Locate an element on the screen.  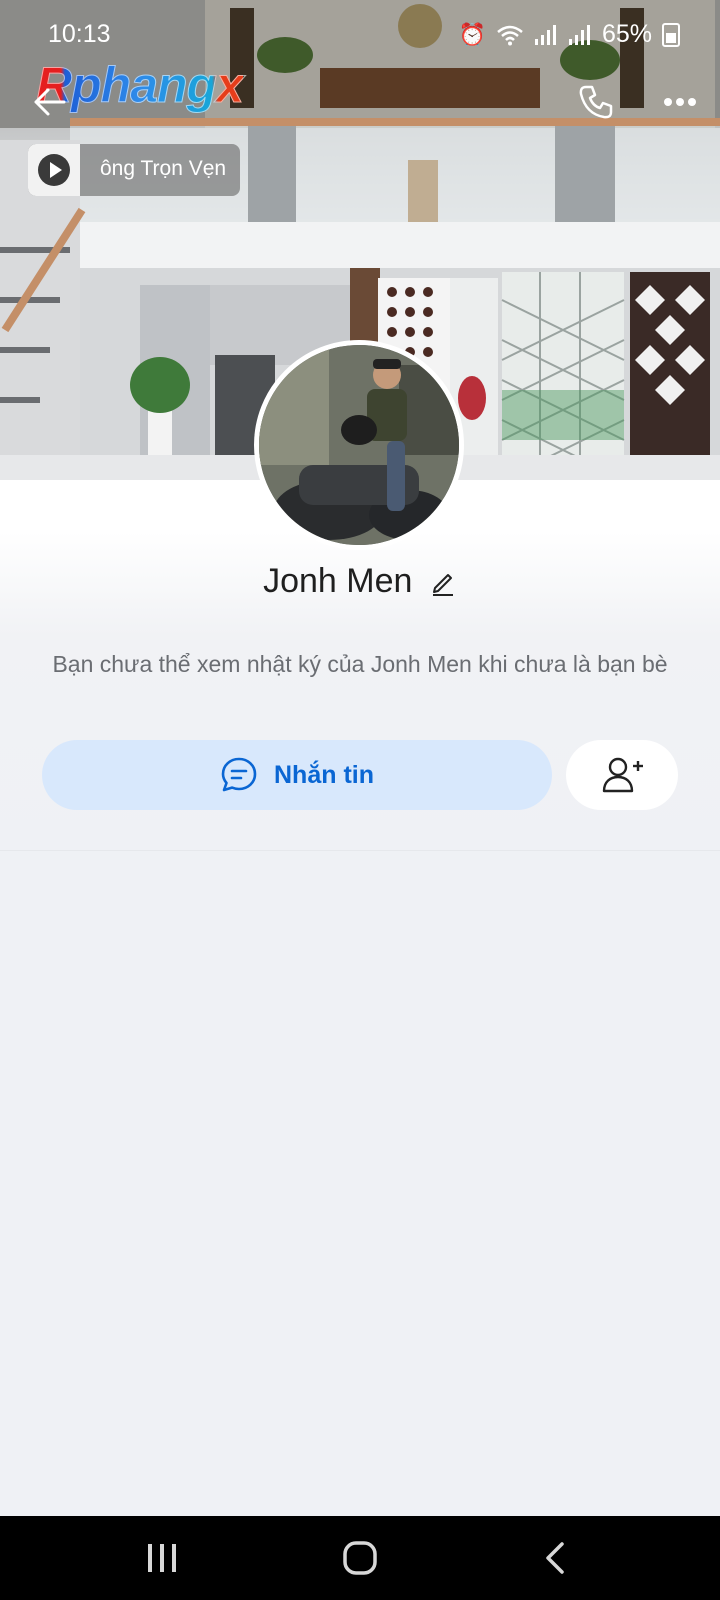
profile-name-row: Jonh Men is located at coordinates (360, 581).